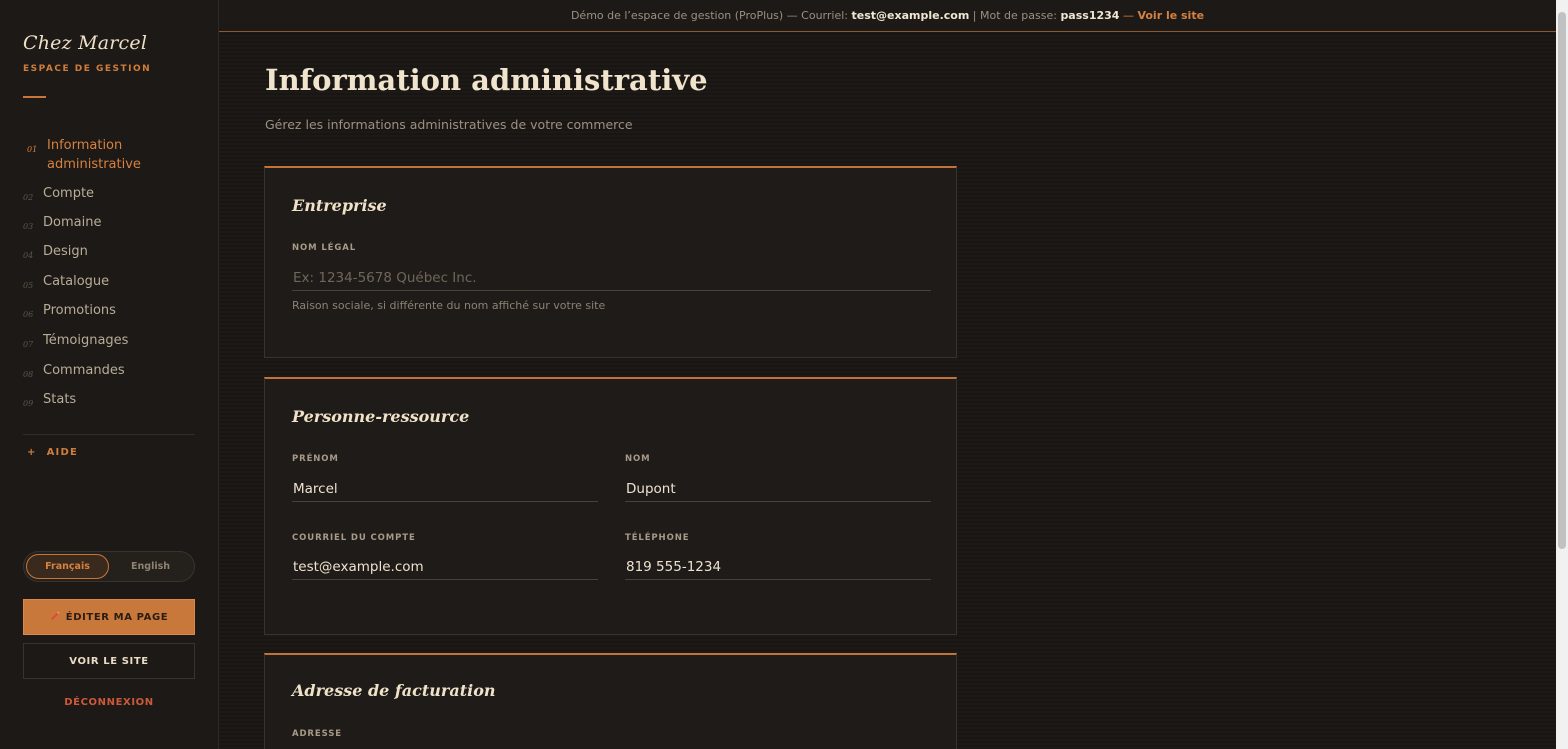 The image size is (1568, 749). I want to click on sidebar-item-label: Design, so click(65, 251).